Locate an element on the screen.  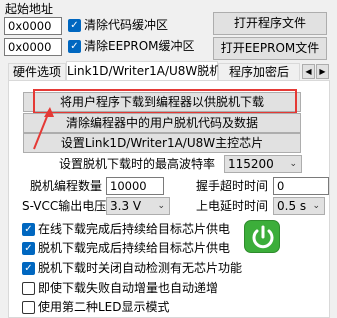
option-label-5: 使用第二种LED显示模式 is located at coordinates (104, 307).